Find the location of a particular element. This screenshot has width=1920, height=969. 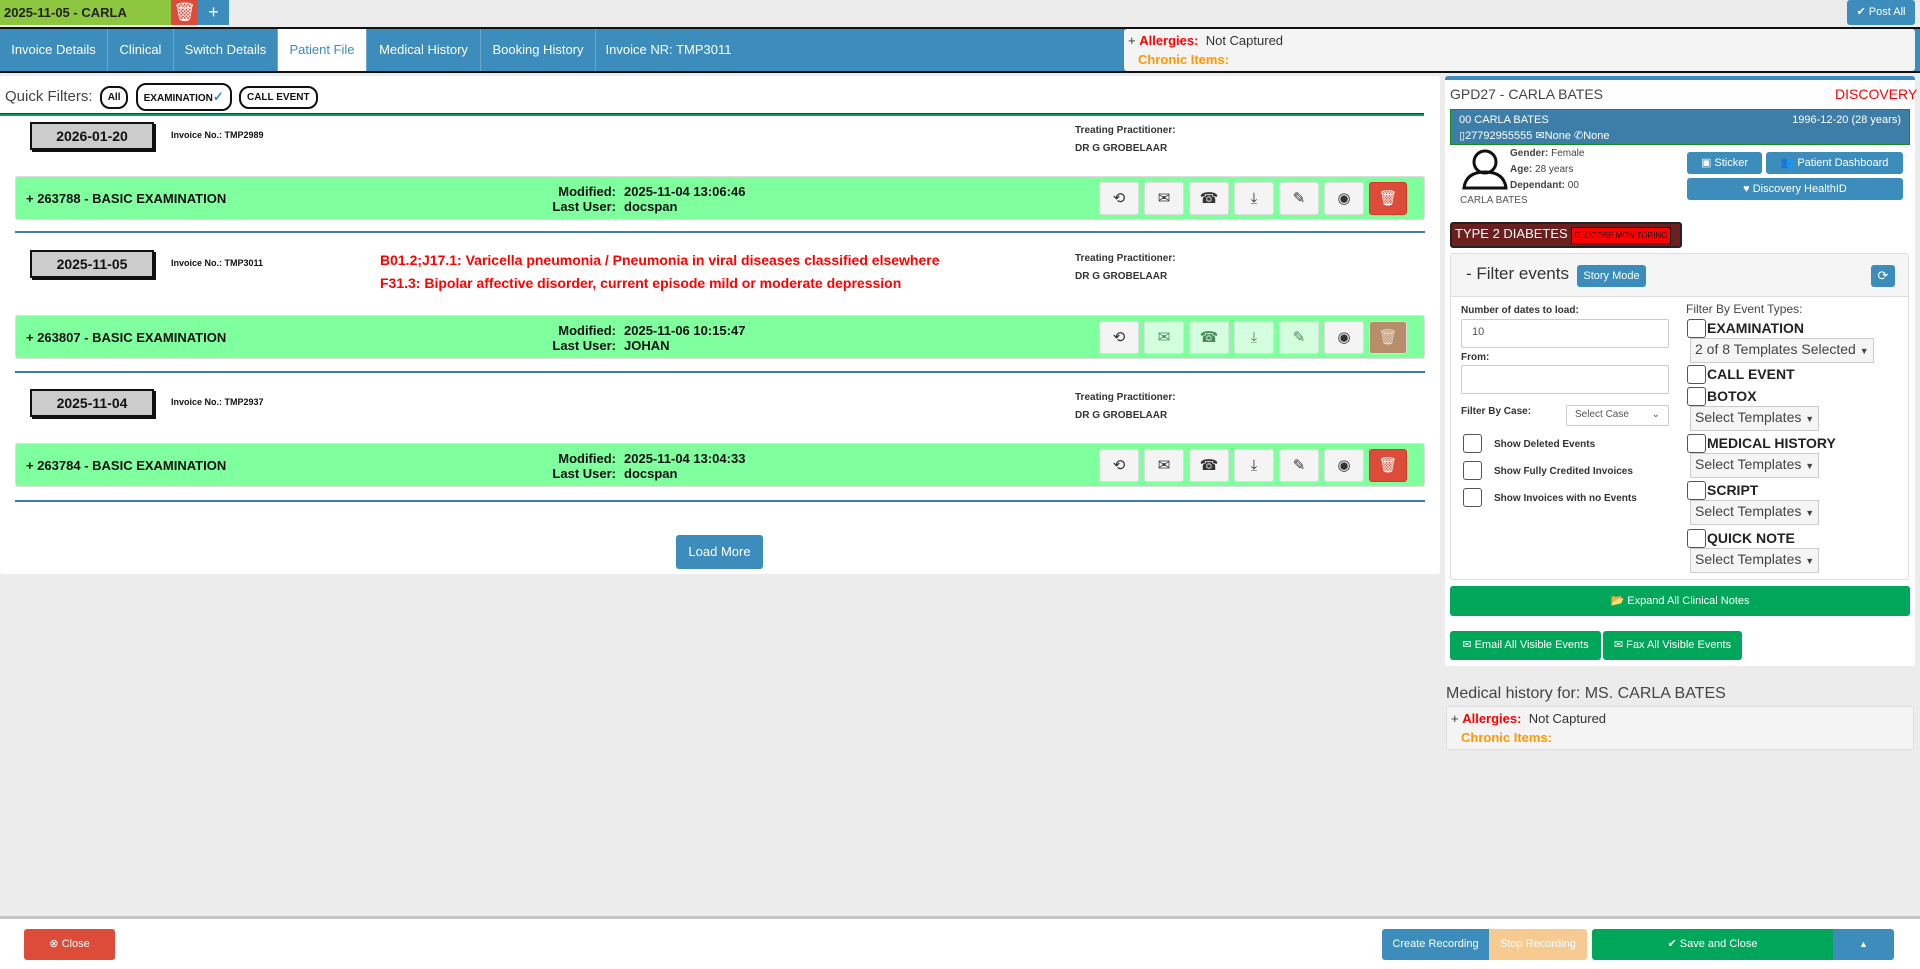

tab-clinical: Clinical is located at coordinates (141, 50).